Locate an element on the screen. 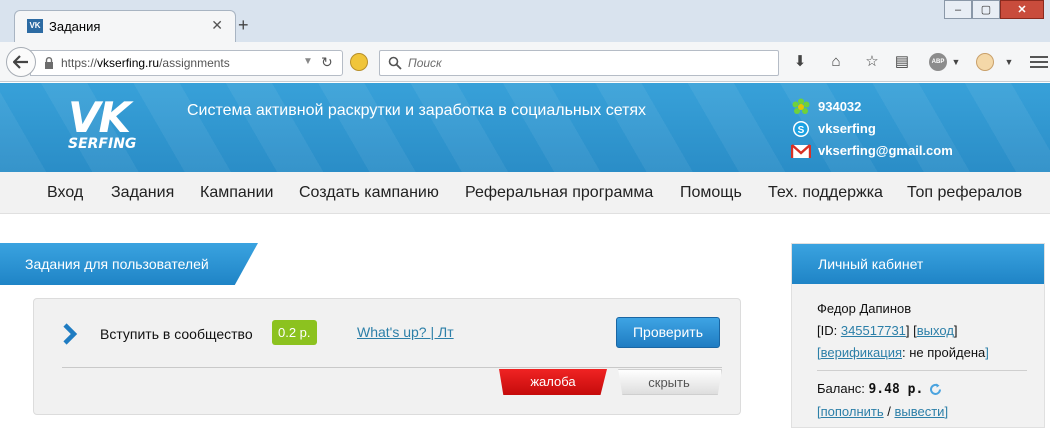  balance-row: Баланс: 9.48 р. is located at coordinates (879, 389).